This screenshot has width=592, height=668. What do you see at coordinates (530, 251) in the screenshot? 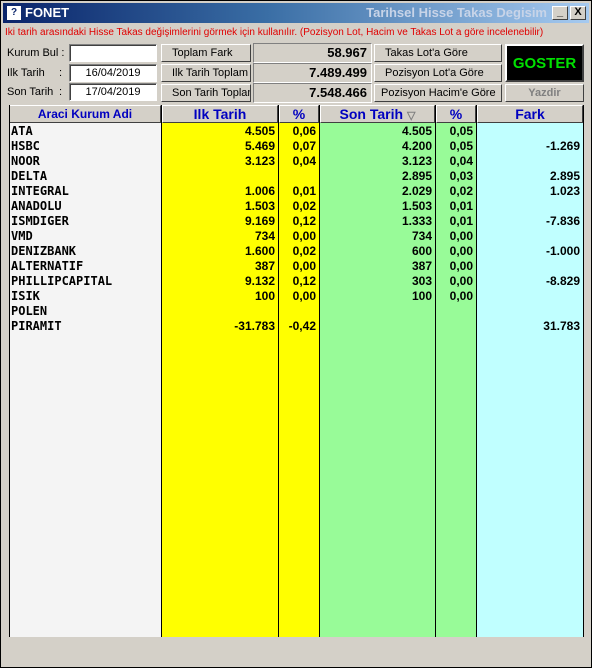
I see `fark-cell: -1.000` at bounding box center [530, 251].